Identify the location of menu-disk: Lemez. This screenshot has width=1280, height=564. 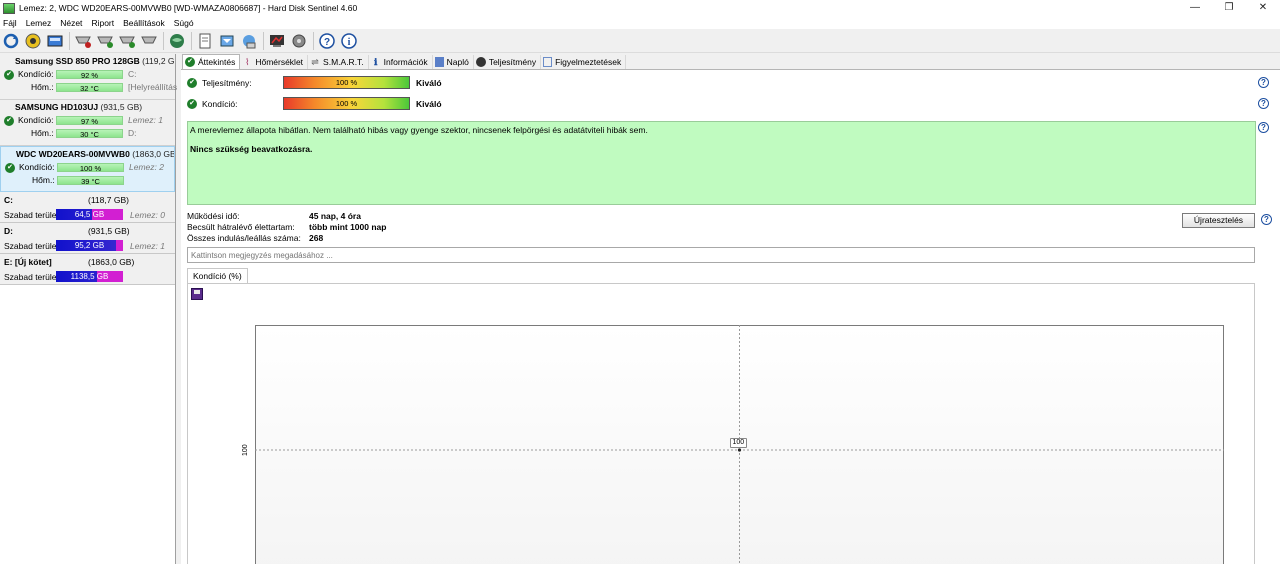
(39, 23).